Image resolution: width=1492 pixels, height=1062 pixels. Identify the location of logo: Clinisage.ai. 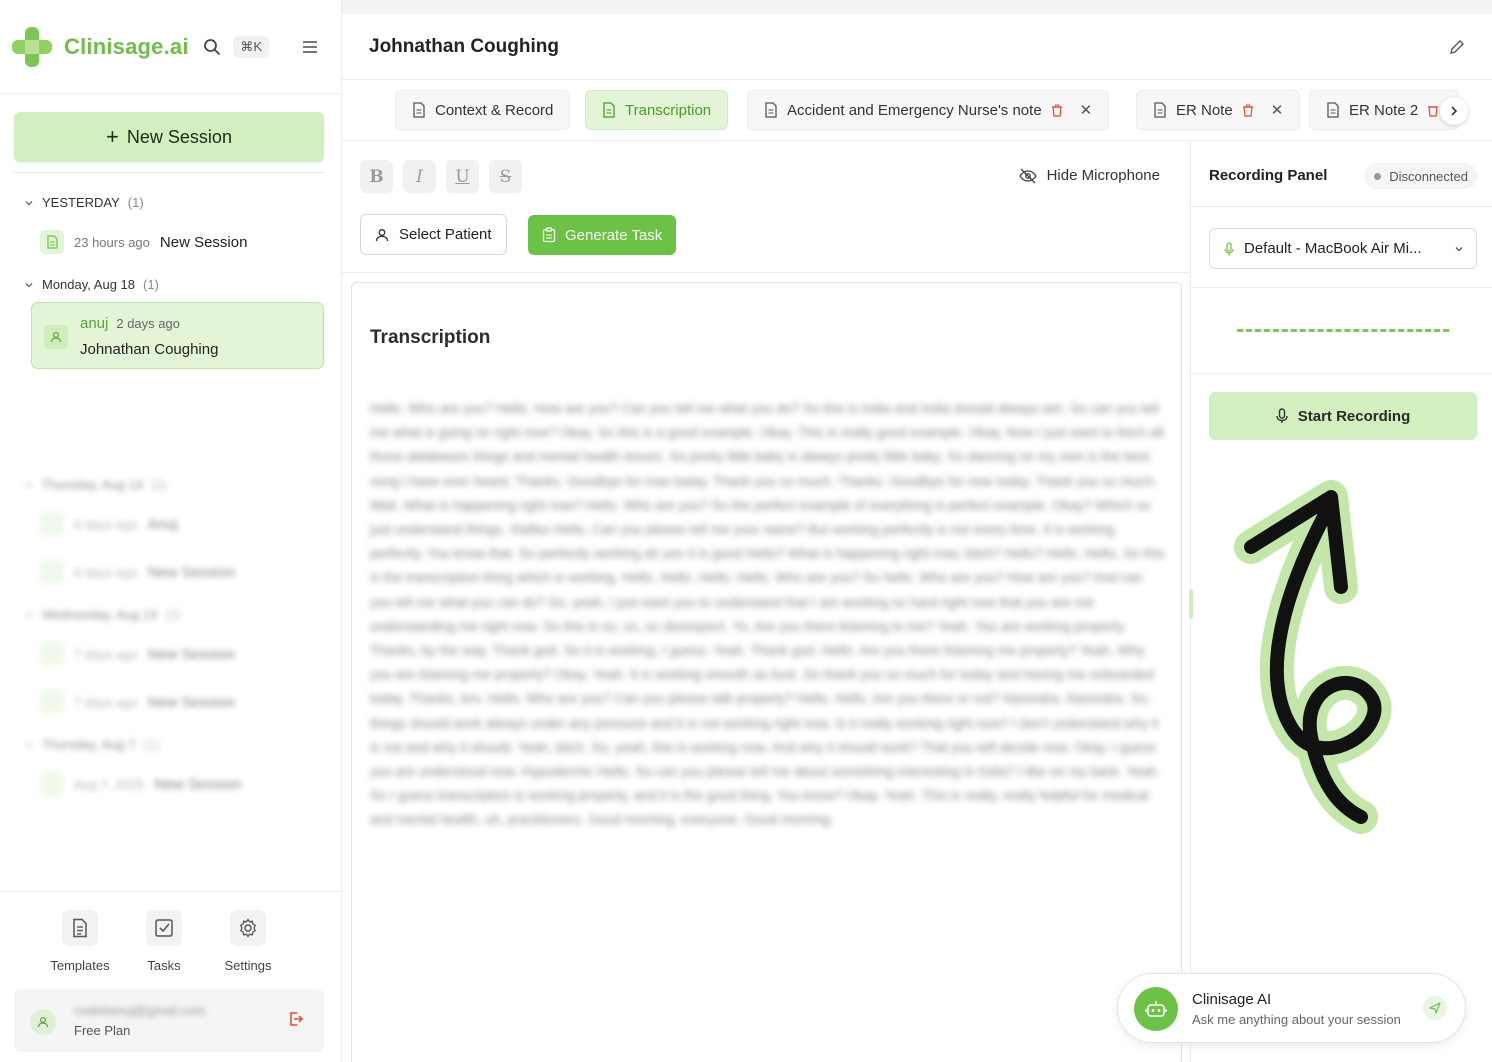
(99, 47).